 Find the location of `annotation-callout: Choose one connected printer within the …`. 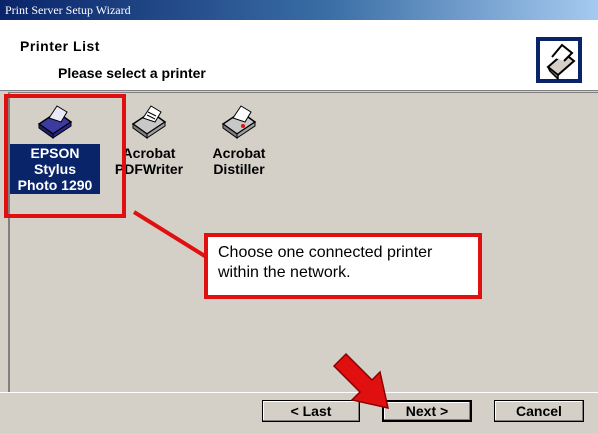

annotation-callout: Choose one connected printer within the … is located at coordinates (343, 266).